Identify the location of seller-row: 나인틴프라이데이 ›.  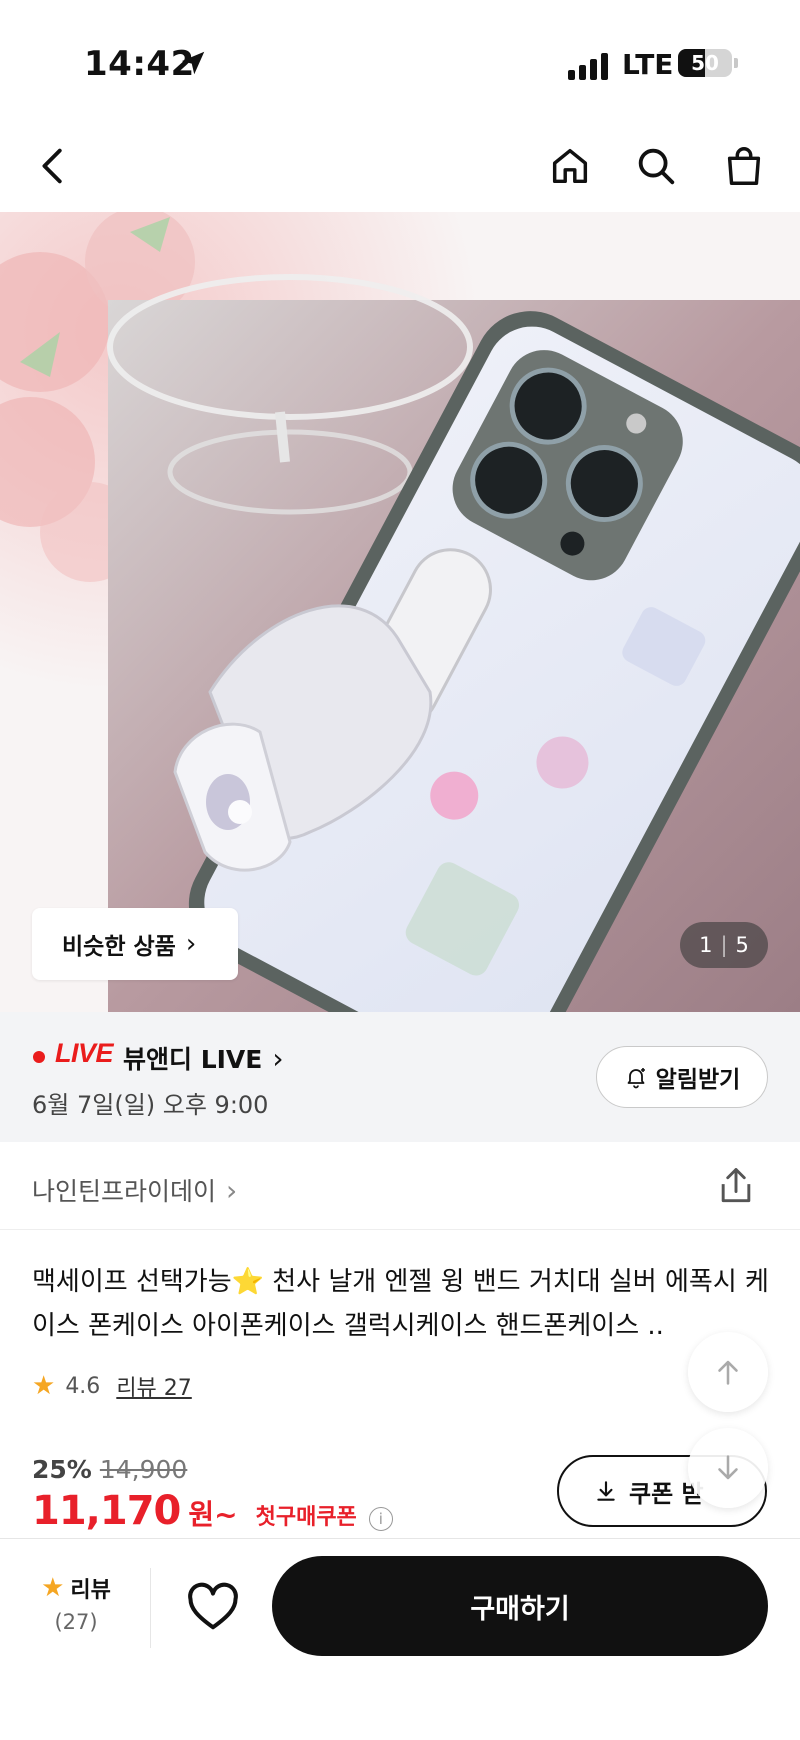
(400, 1186).